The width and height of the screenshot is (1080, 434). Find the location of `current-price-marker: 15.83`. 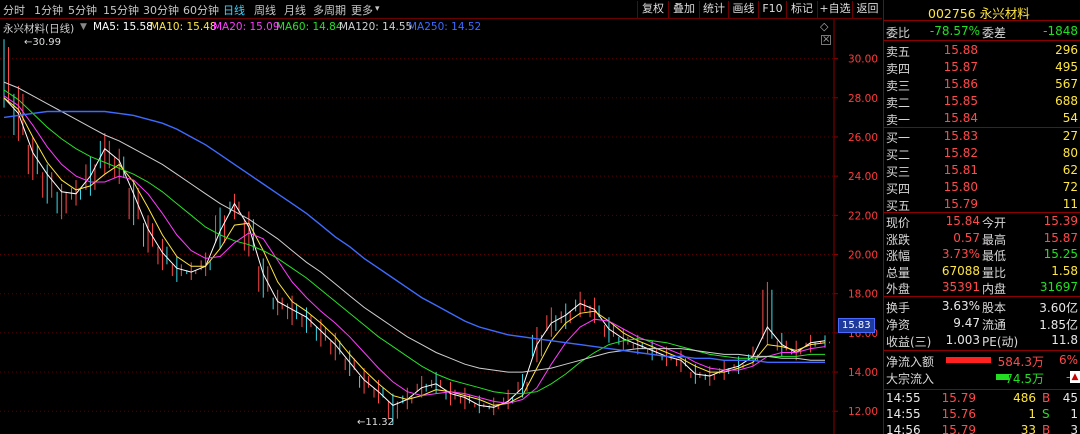

current-price-marker: 15.83 is located at coordinates (856, 325).